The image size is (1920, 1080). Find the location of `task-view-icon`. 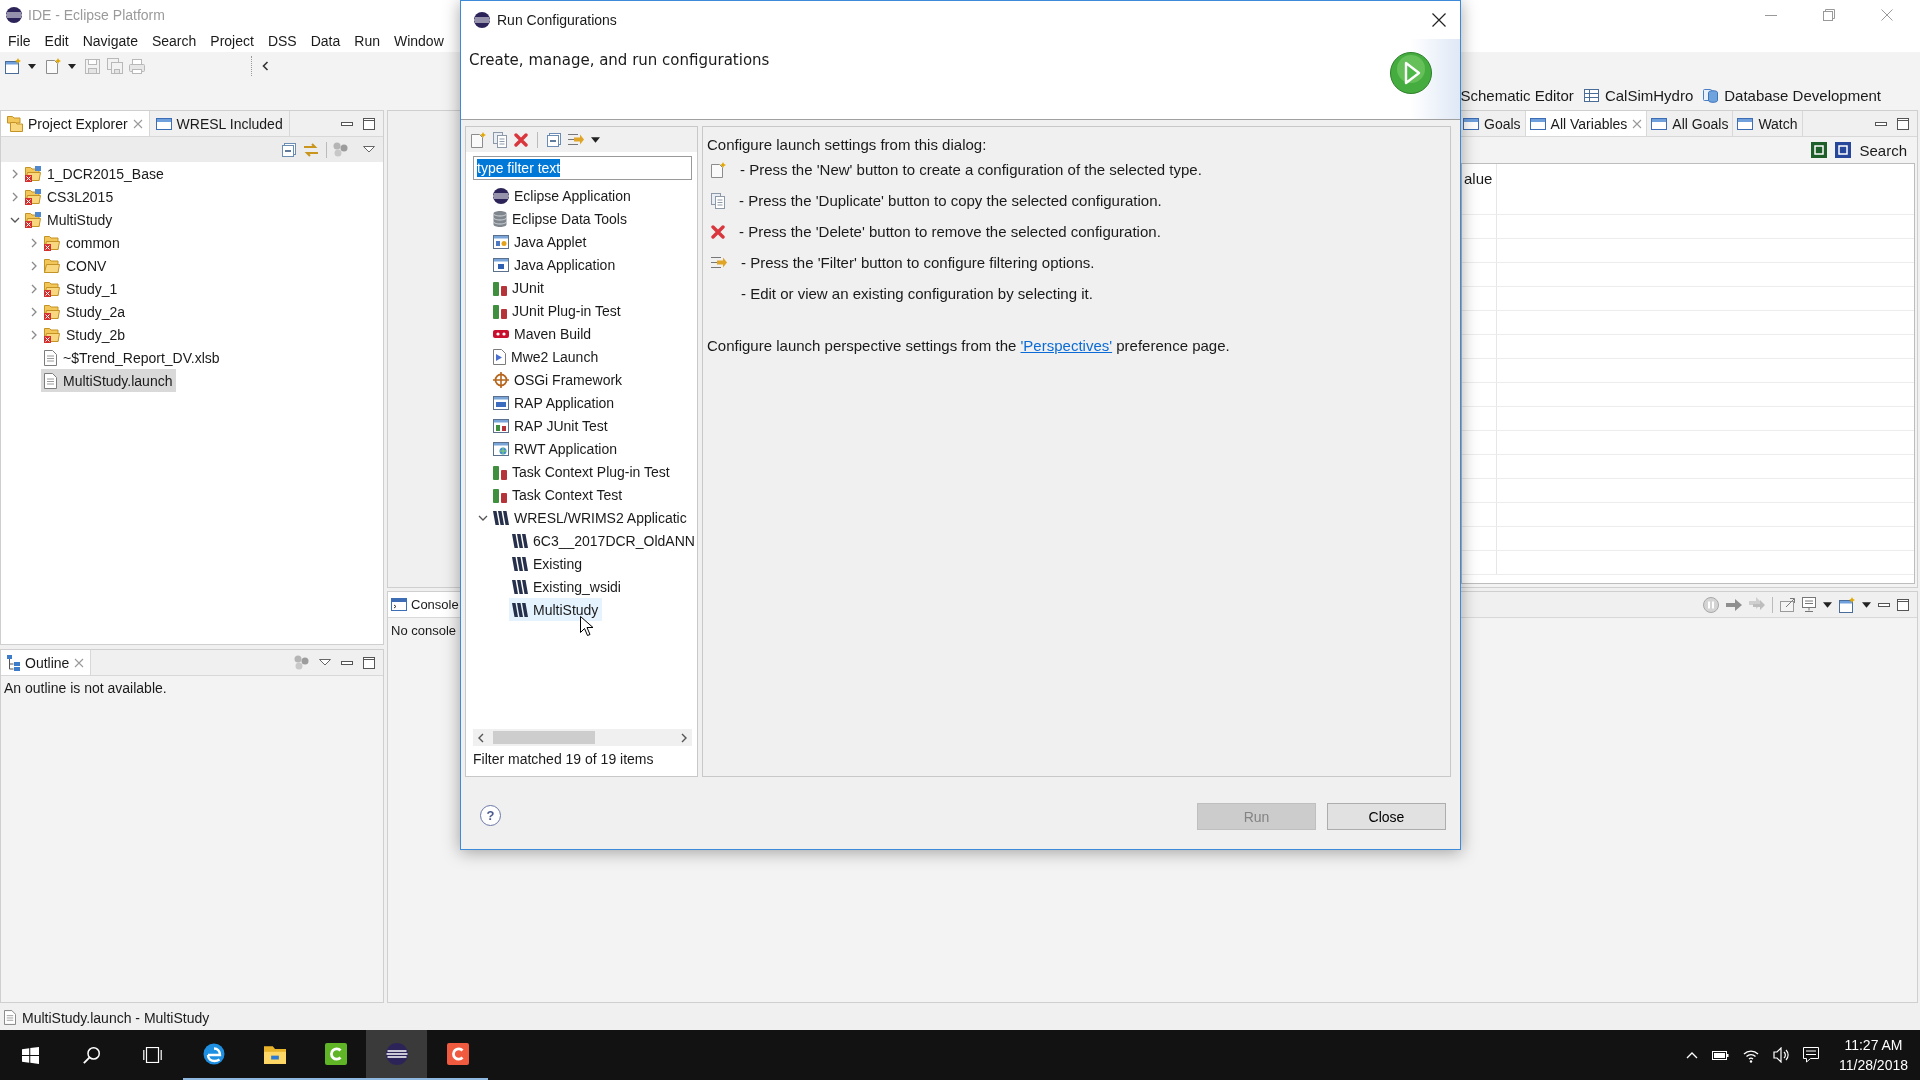

task-view-icon is located at coordinates (152, 1055).